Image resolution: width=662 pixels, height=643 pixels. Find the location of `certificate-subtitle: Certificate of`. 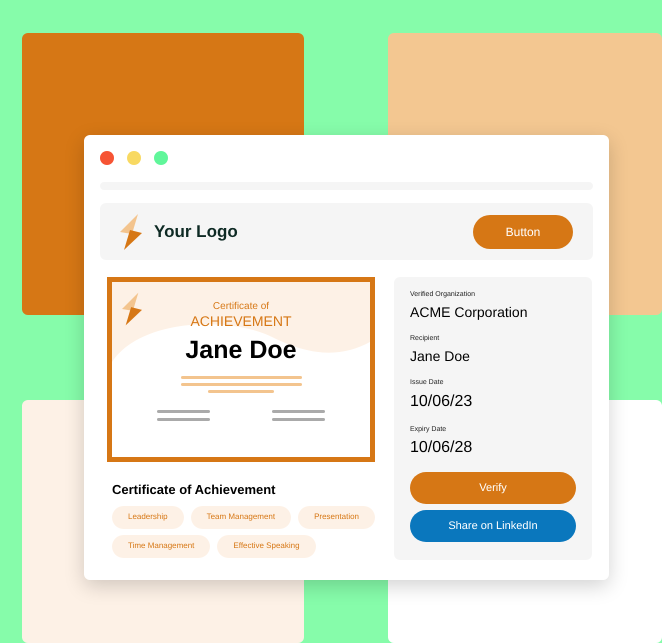

certificate-subtitle: Certificate of is located at coordinates (241, 307).